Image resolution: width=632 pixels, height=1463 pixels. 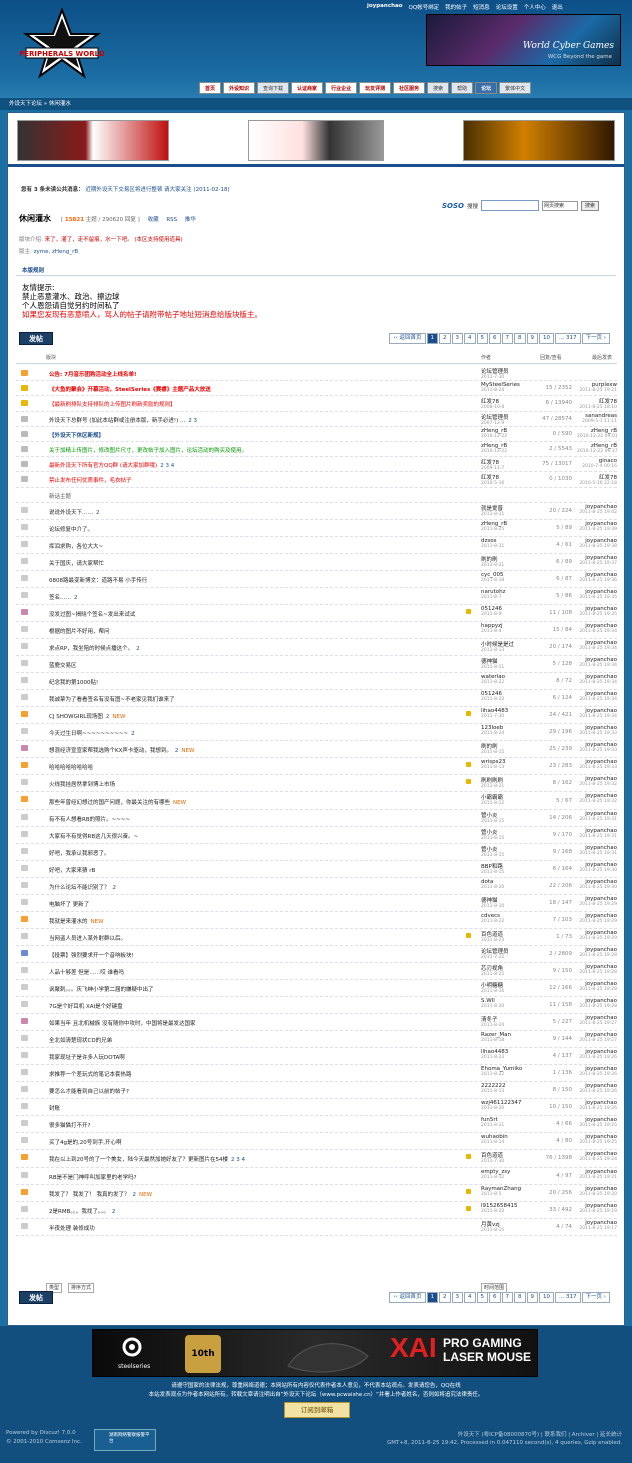 I want to click on new-post-button-bottom: 发帖, so click(x=36, y=1297).